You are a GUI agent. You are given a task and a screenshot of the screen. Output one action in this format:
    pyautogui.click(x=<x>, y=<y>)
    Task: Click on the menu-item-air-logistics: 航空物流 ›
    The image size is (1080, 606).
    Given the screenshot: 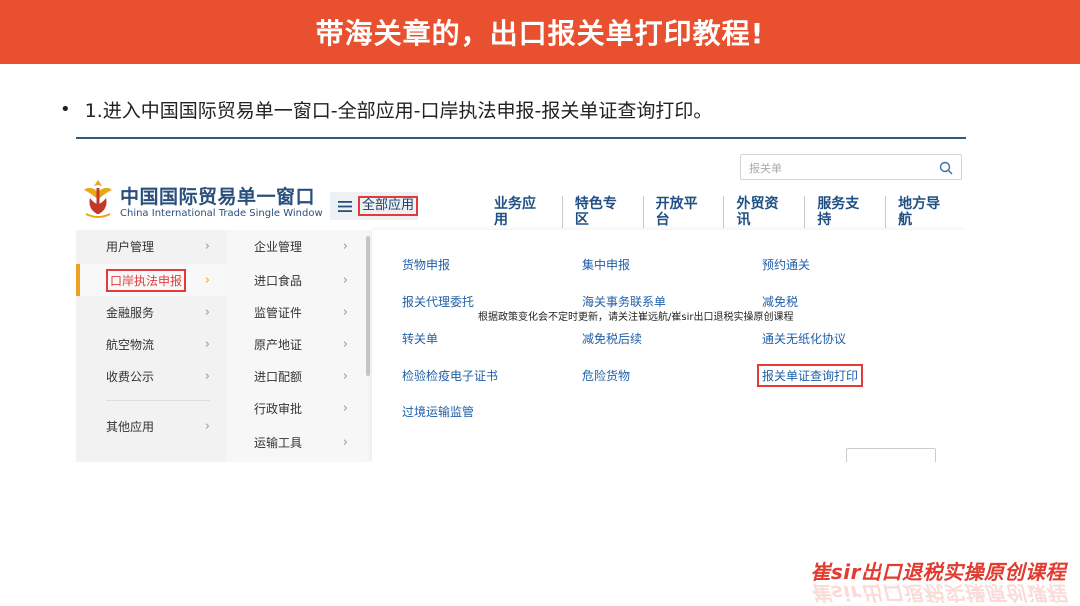 What is the action you would take?
    pyautogui.click(x=151, y=344)
    